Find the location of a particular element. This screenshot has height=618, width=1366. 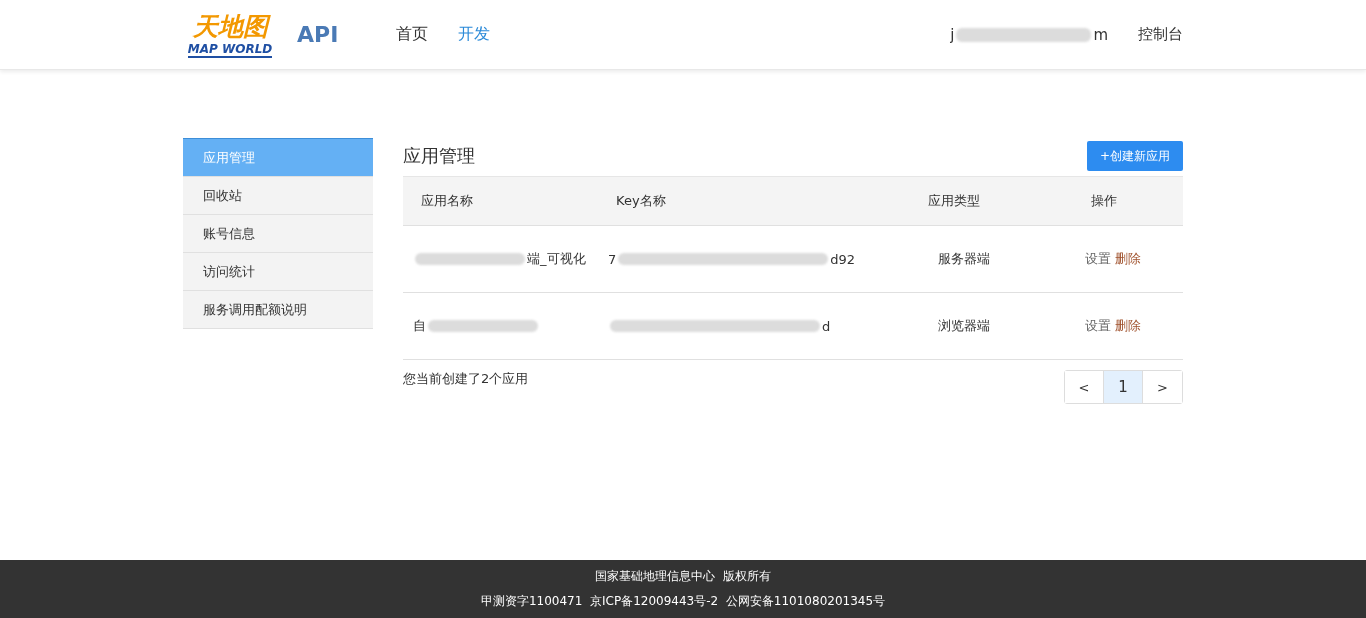

app-name-end: 端_可视化 is located at coordinates (556, 259).